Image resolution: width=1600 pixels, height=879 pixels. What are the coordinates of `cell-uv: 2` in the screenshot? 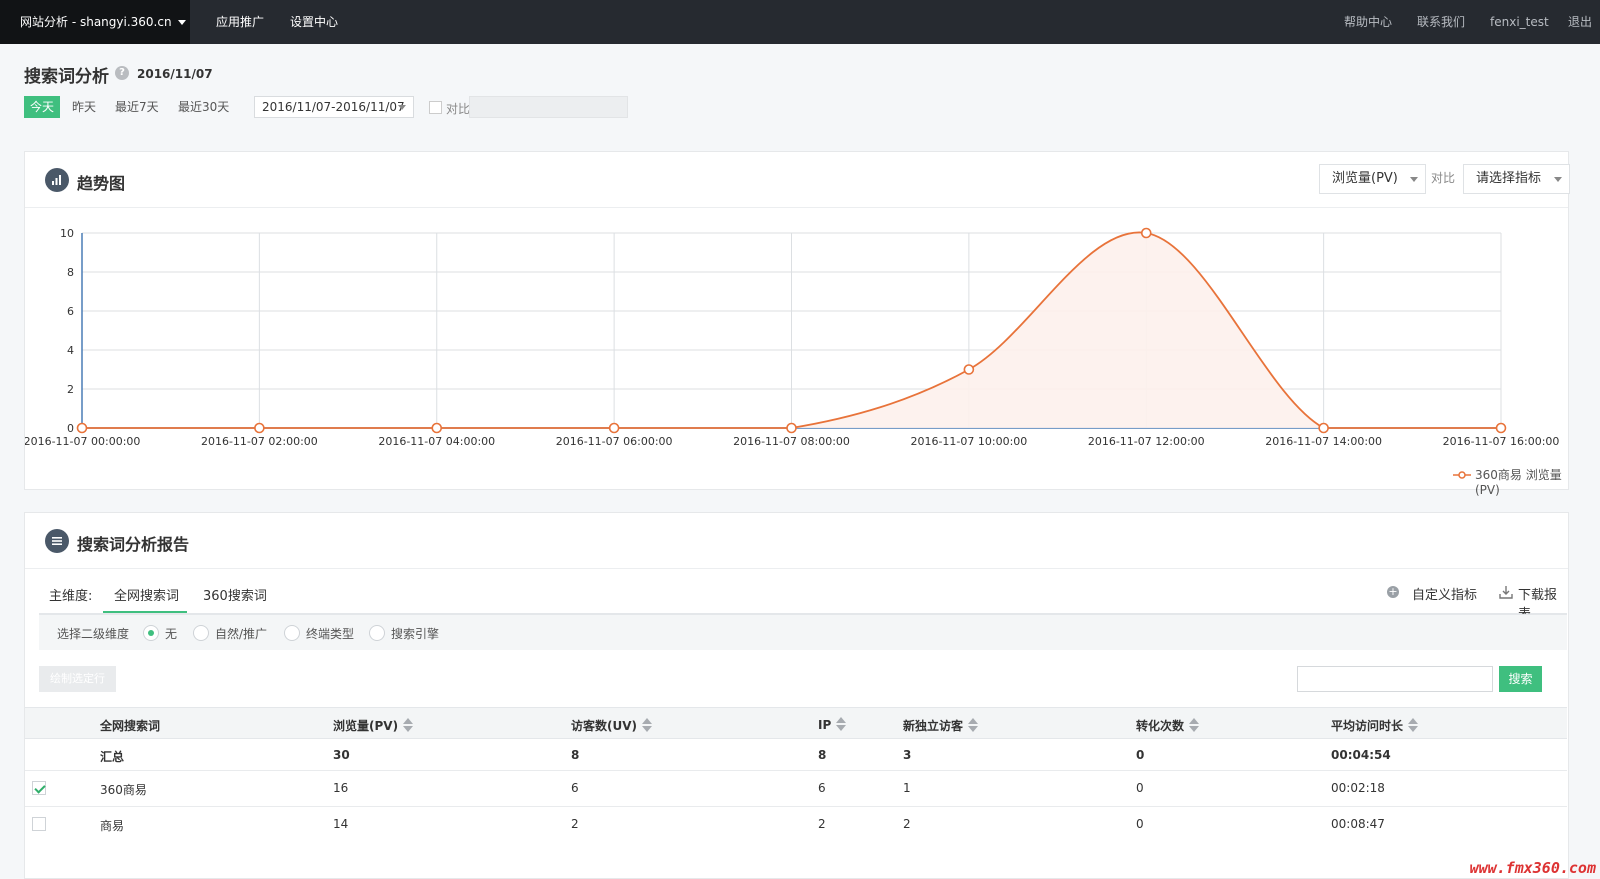 It's located at (575, 824).